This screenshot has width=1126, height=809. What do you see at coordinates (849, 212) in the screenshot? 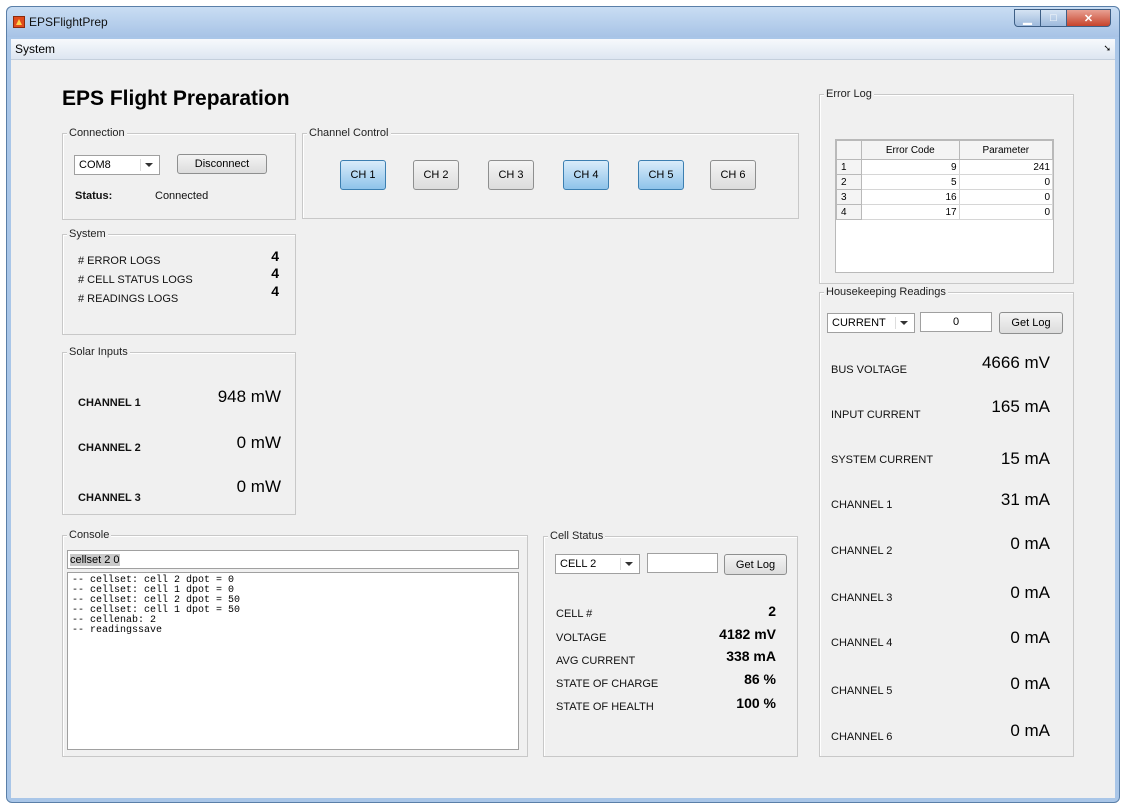
I see `row-index: 4` at bounding box center [849, 212].